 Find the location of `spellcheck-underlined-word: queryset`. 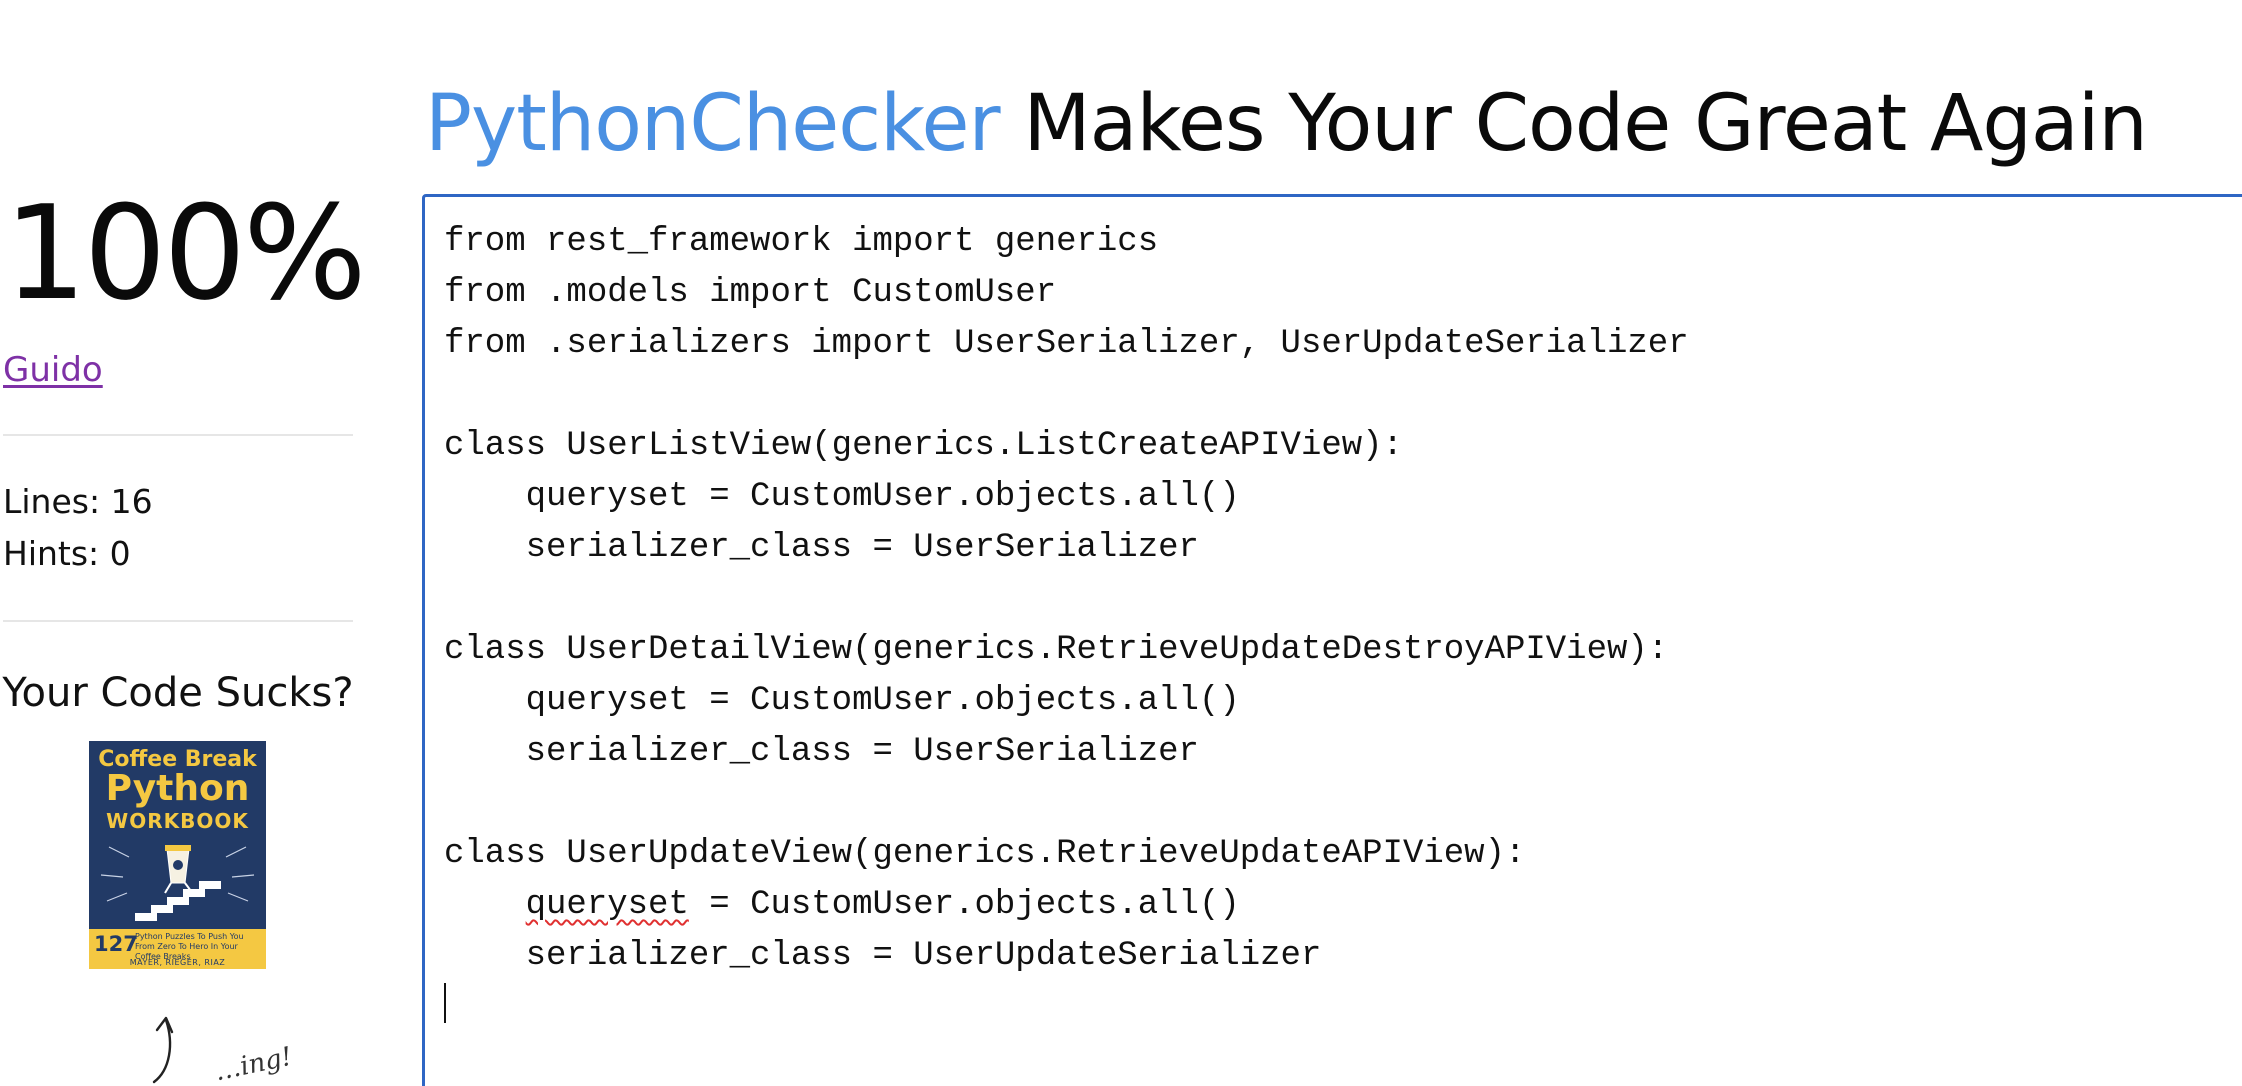

spellcheck-underlined-word: queryset is located at coordinates (607, 905).